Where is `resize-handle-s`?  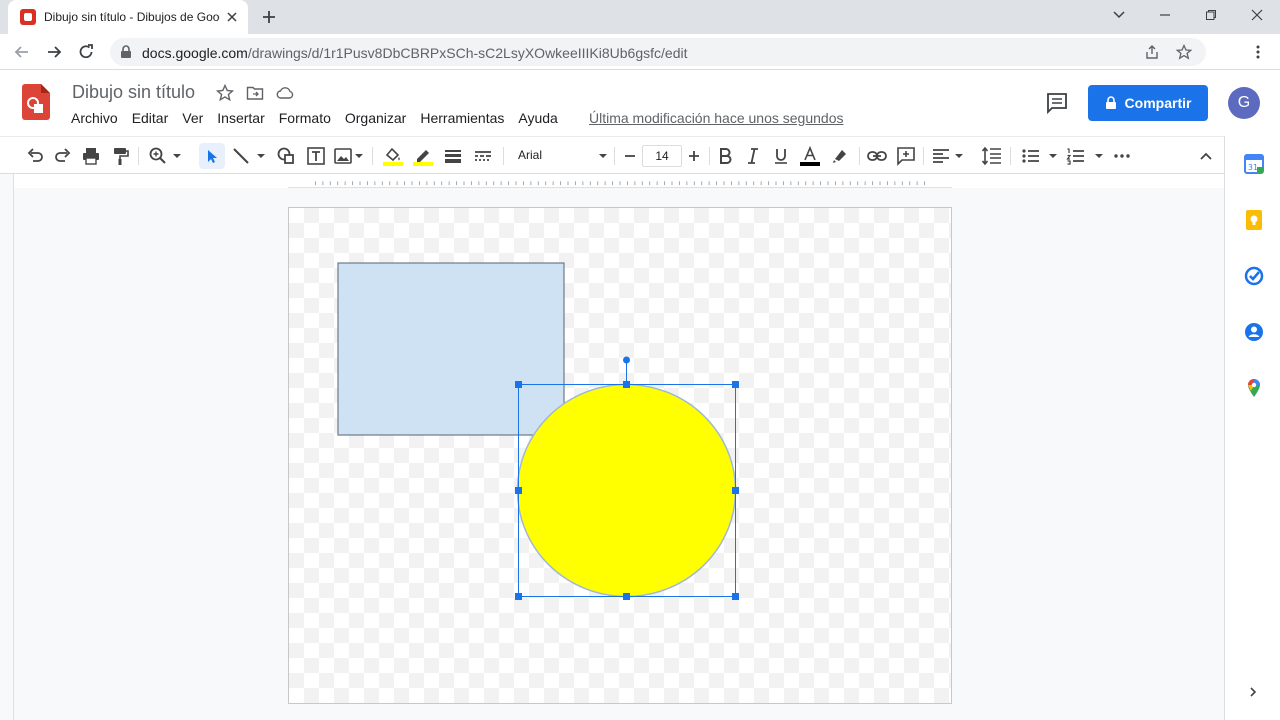 resize-handle-s is located at coordinates (626, 596).